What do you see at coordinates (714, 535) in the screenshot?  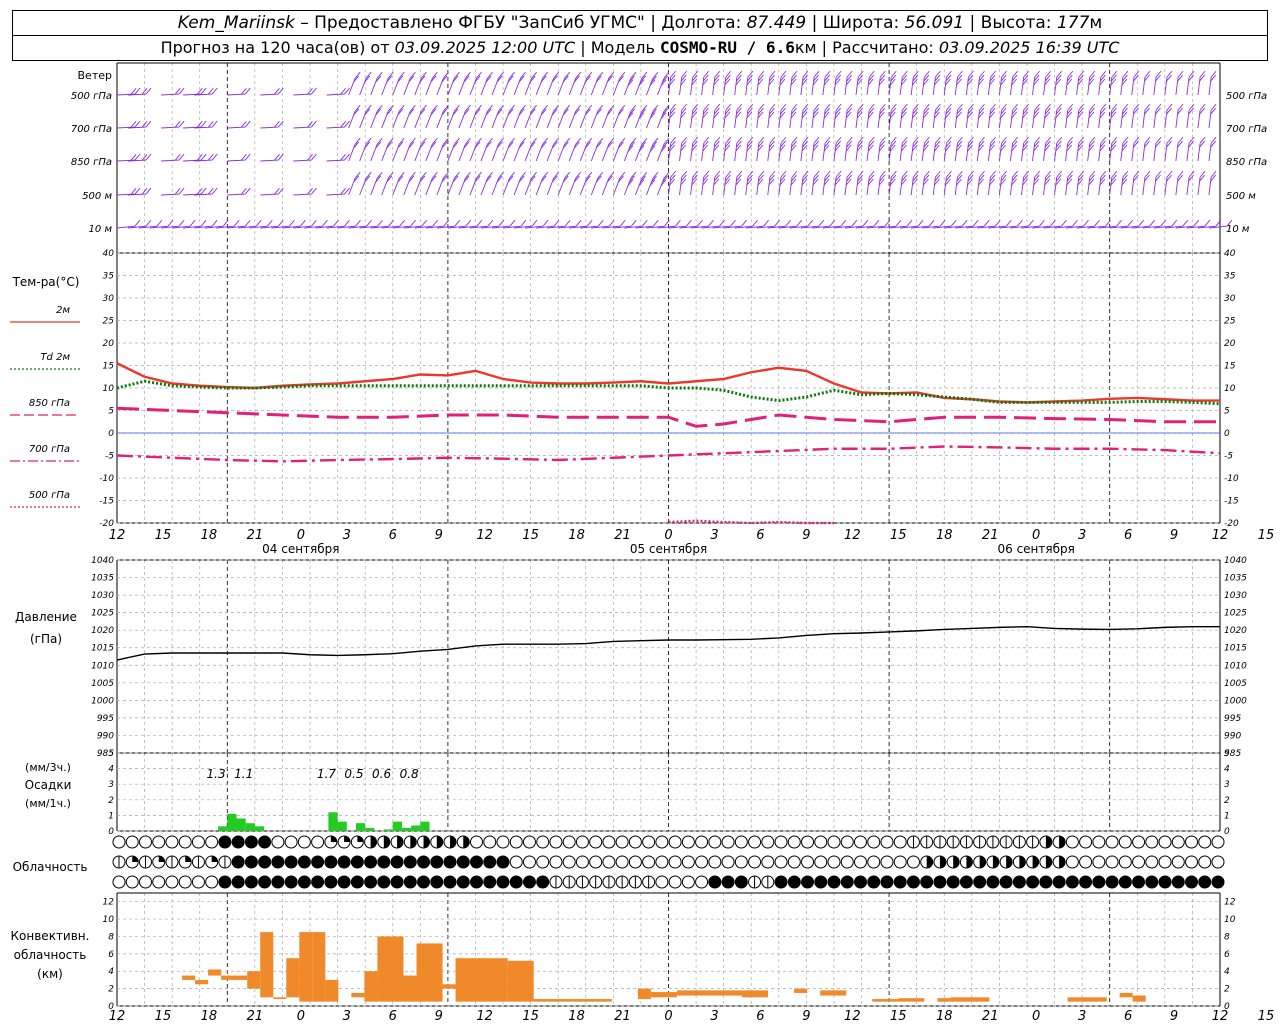 I see `hour-tick-label: 3` at bounding box center [714, 535].